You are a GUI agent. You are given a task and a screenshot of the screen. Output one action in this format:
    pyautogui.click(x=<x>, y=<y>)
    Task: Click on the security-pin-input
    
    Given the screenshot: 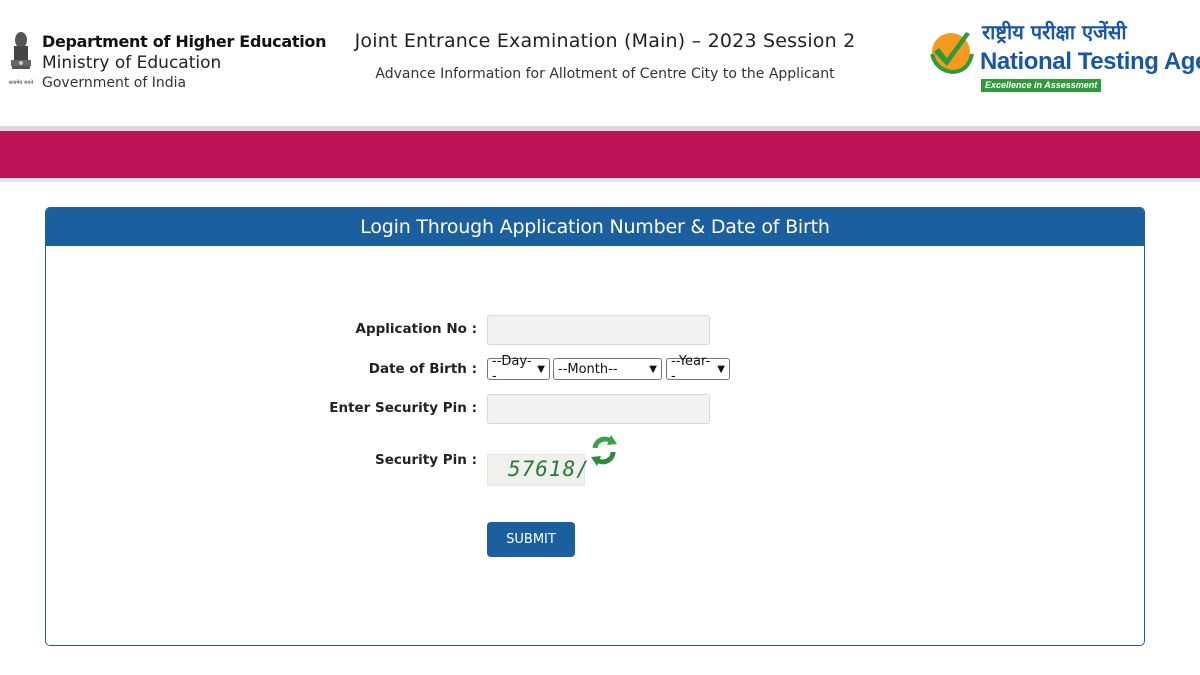 What is the action you would take?
    pyautogui.click(x=598, y=409)
    